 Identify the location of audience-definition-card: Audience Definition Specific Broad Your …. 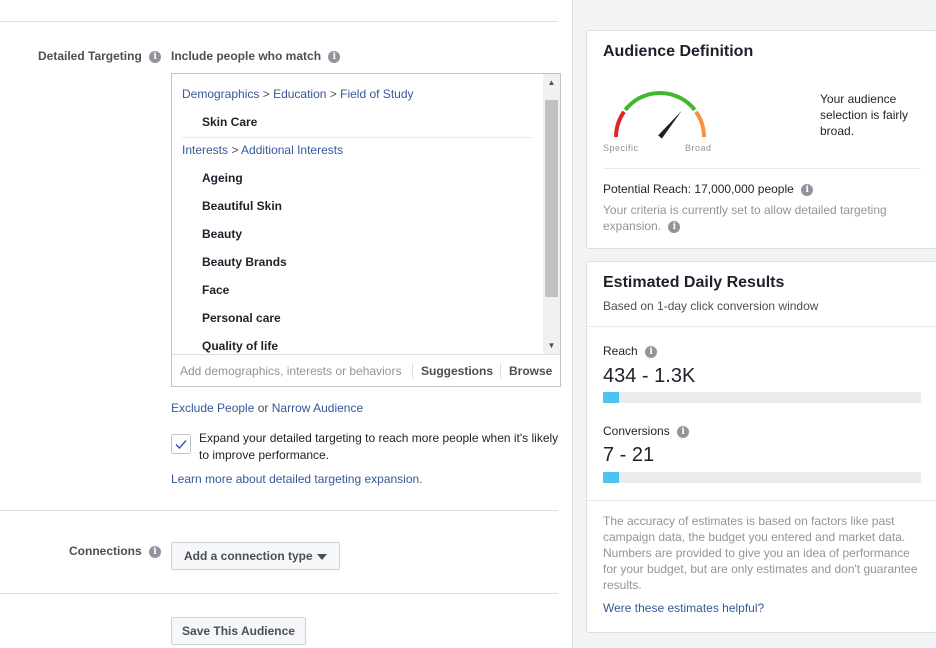
(761, 139).